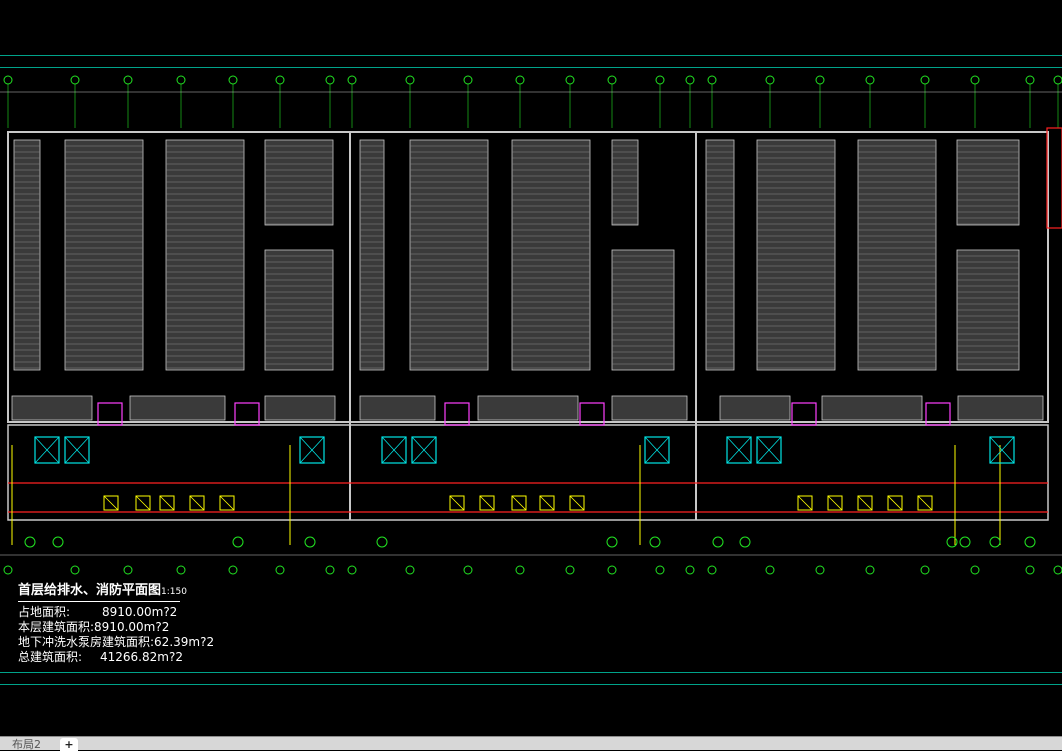  What do you see at coordinates (69, 744) in the screenshot?
I see `add-layout-button: +` at bounding box center [69, 744].